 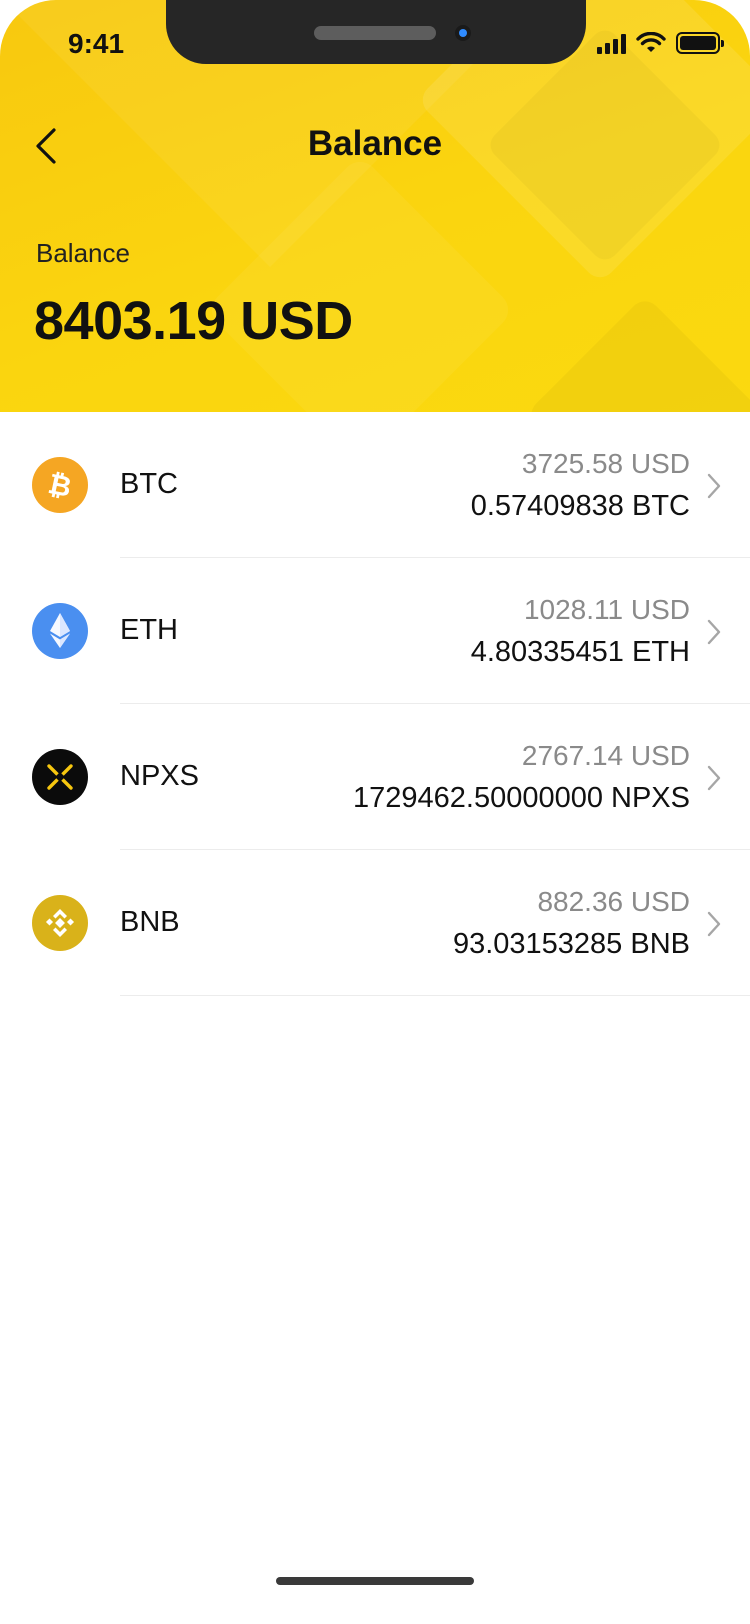 I want to click on cellular-signal-icon, so click(x=611, y=43).